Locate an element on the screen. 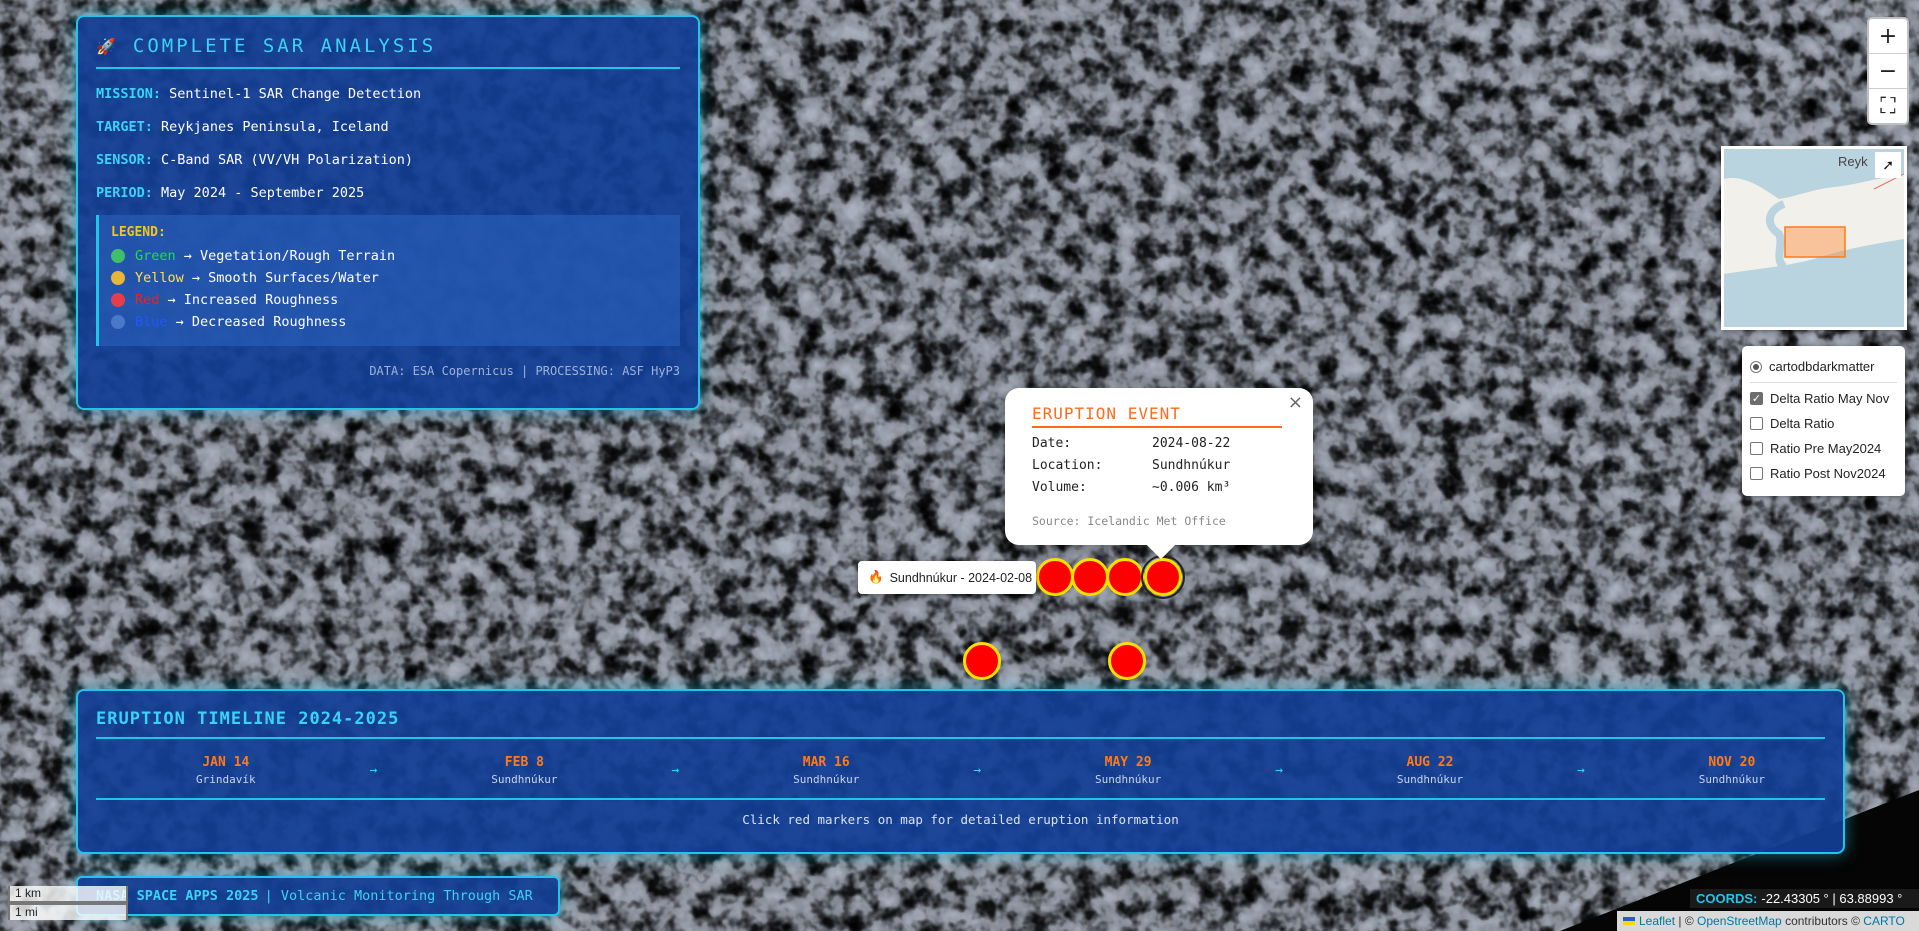  zoom-in-button: + is located at coordinates (1888, 36).